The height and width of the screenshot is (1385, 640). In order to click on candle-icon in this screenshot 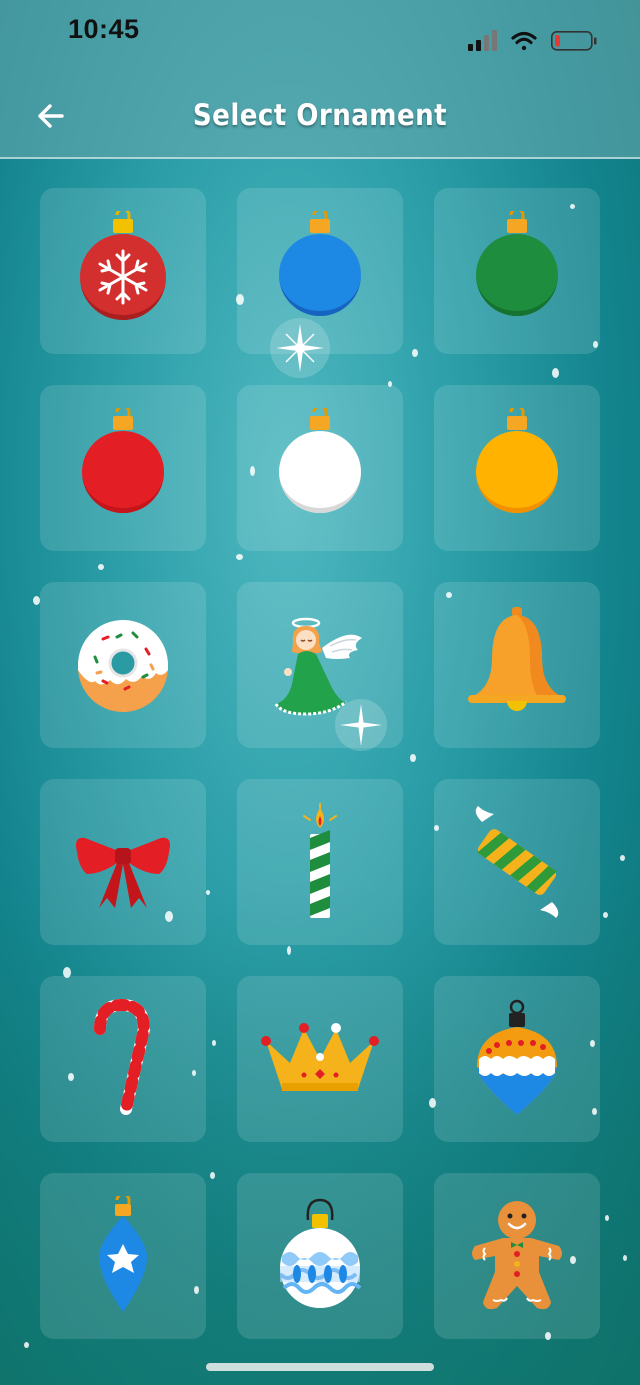, I will do `click(320, 860)`.